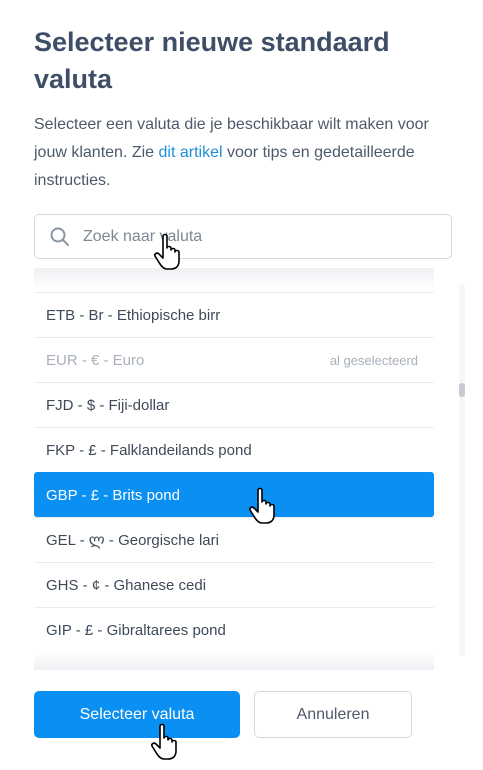  I want to click on help-article-link: dit artikel, so click(191, 152).